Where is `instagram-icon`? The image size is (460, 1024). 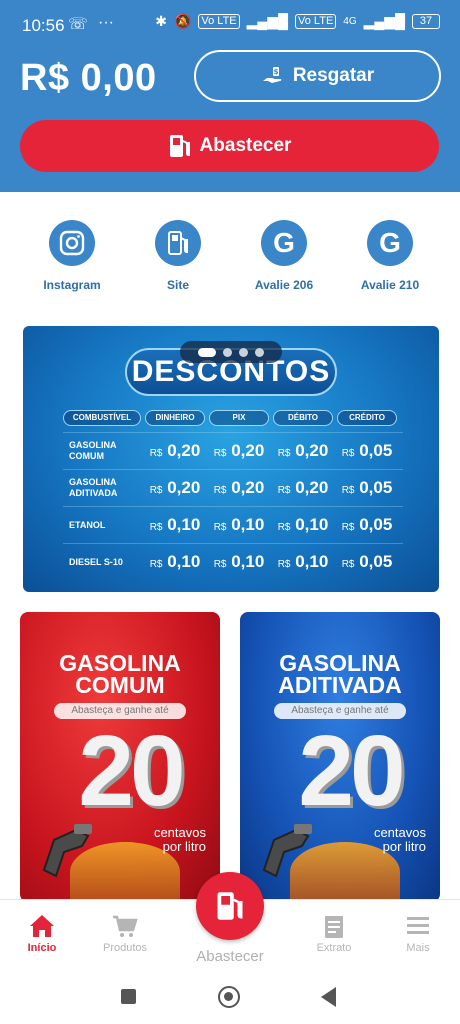
instagram-icon is located at coordinates (72, 243).